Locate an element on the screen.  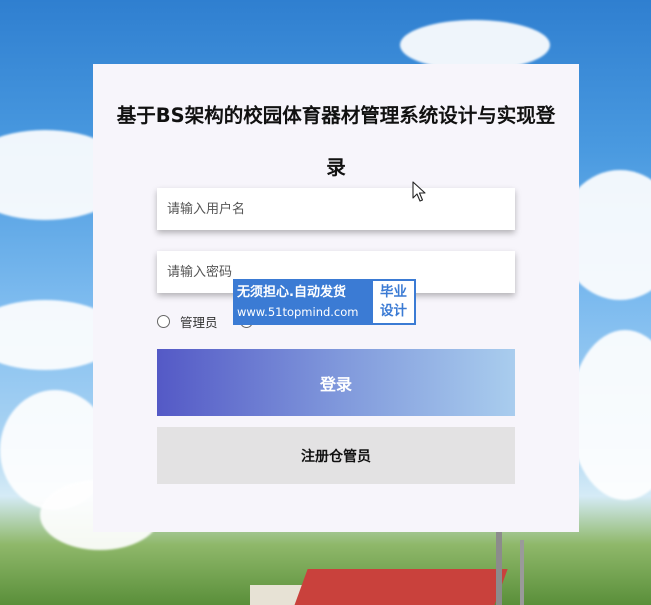
watermark-text: 无须担心.自动发货 www.51topmind.com is located at coordinates (302, 302).